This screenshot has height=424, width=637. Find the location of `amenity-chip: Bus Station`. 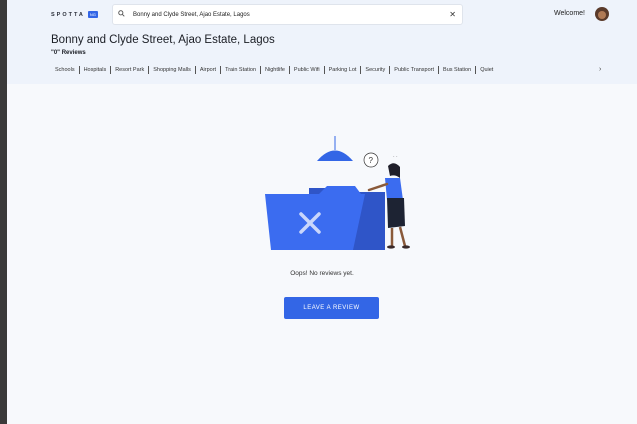

amenity-chip: Bus Station is located at coordinates (458, 70).